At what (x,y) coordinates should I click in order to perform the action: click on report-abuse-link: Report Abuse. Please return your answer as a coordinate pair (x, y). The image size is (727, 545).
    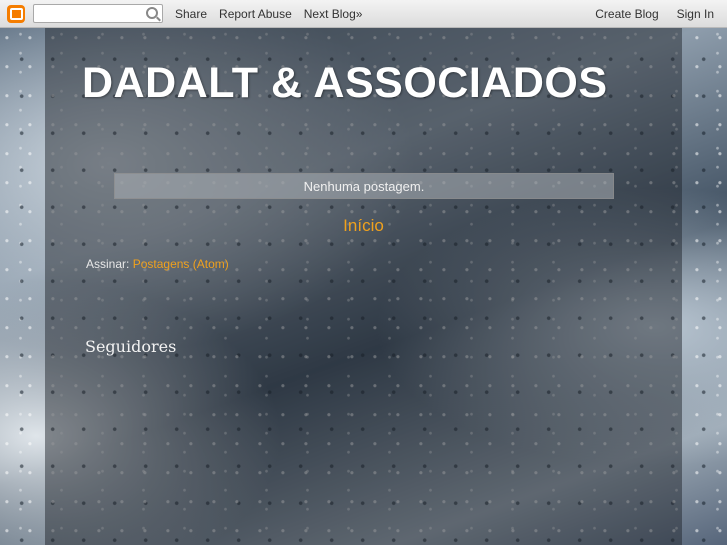
    Looking at the image, I should click on (255, 14).